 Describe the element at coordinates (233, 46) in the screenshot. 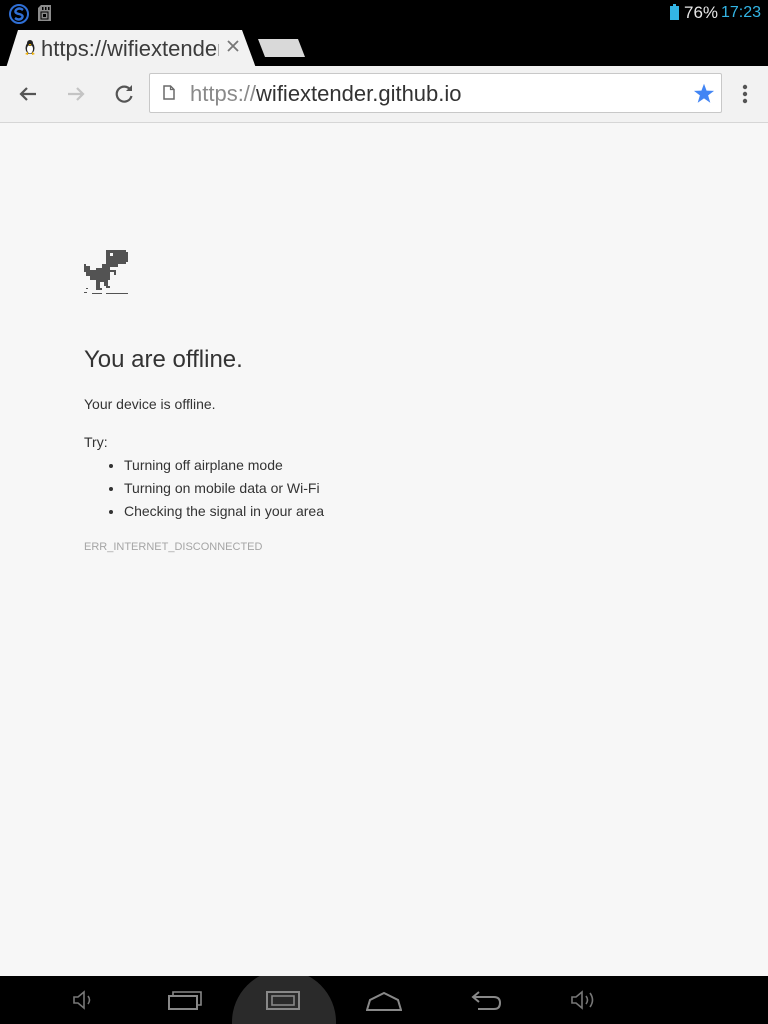

I see `close-icon` at that location.